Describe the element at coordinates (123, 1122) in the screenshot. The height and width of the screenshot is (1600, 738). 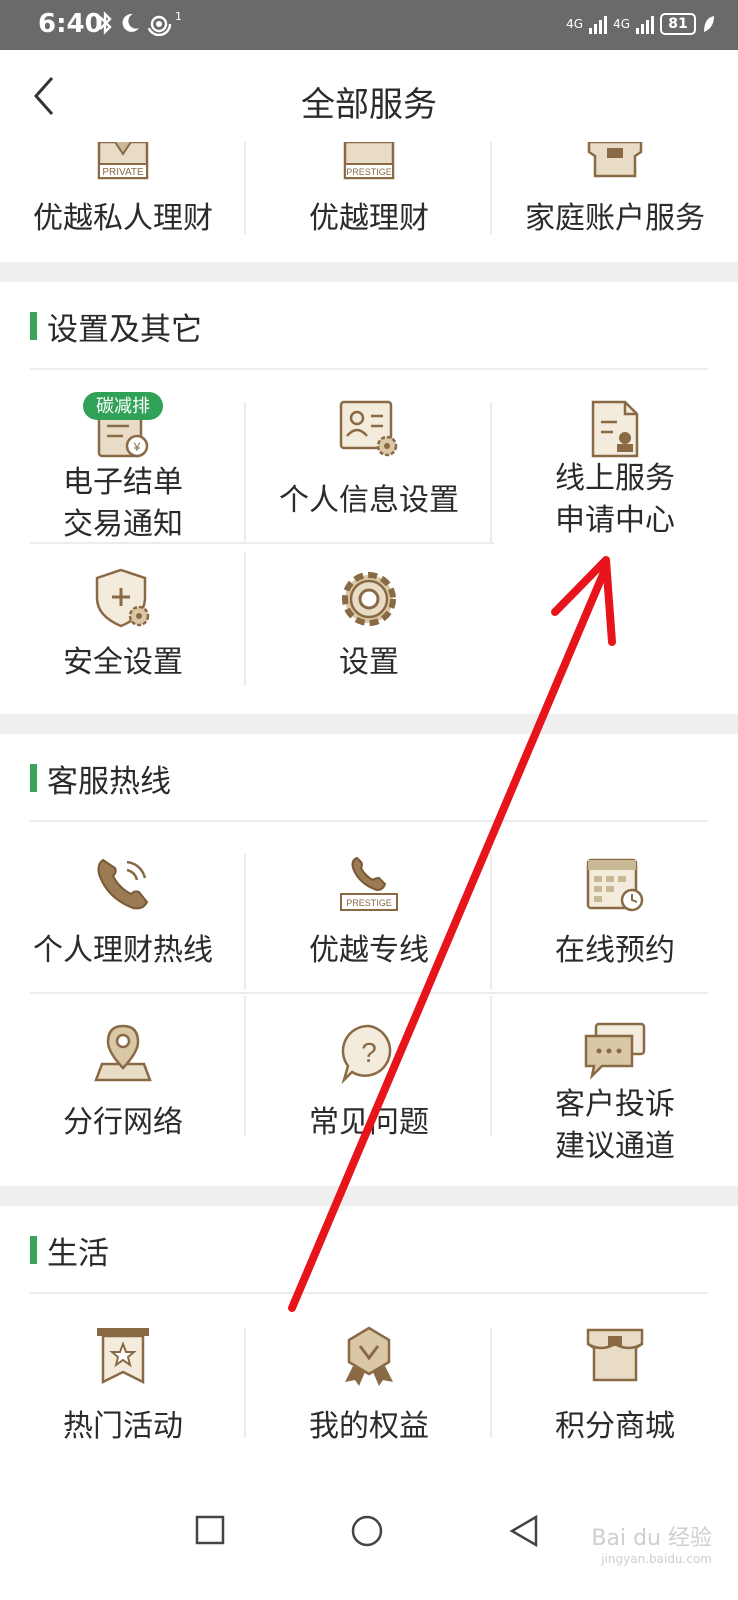
I see `service-label: 分行网络` at that location.